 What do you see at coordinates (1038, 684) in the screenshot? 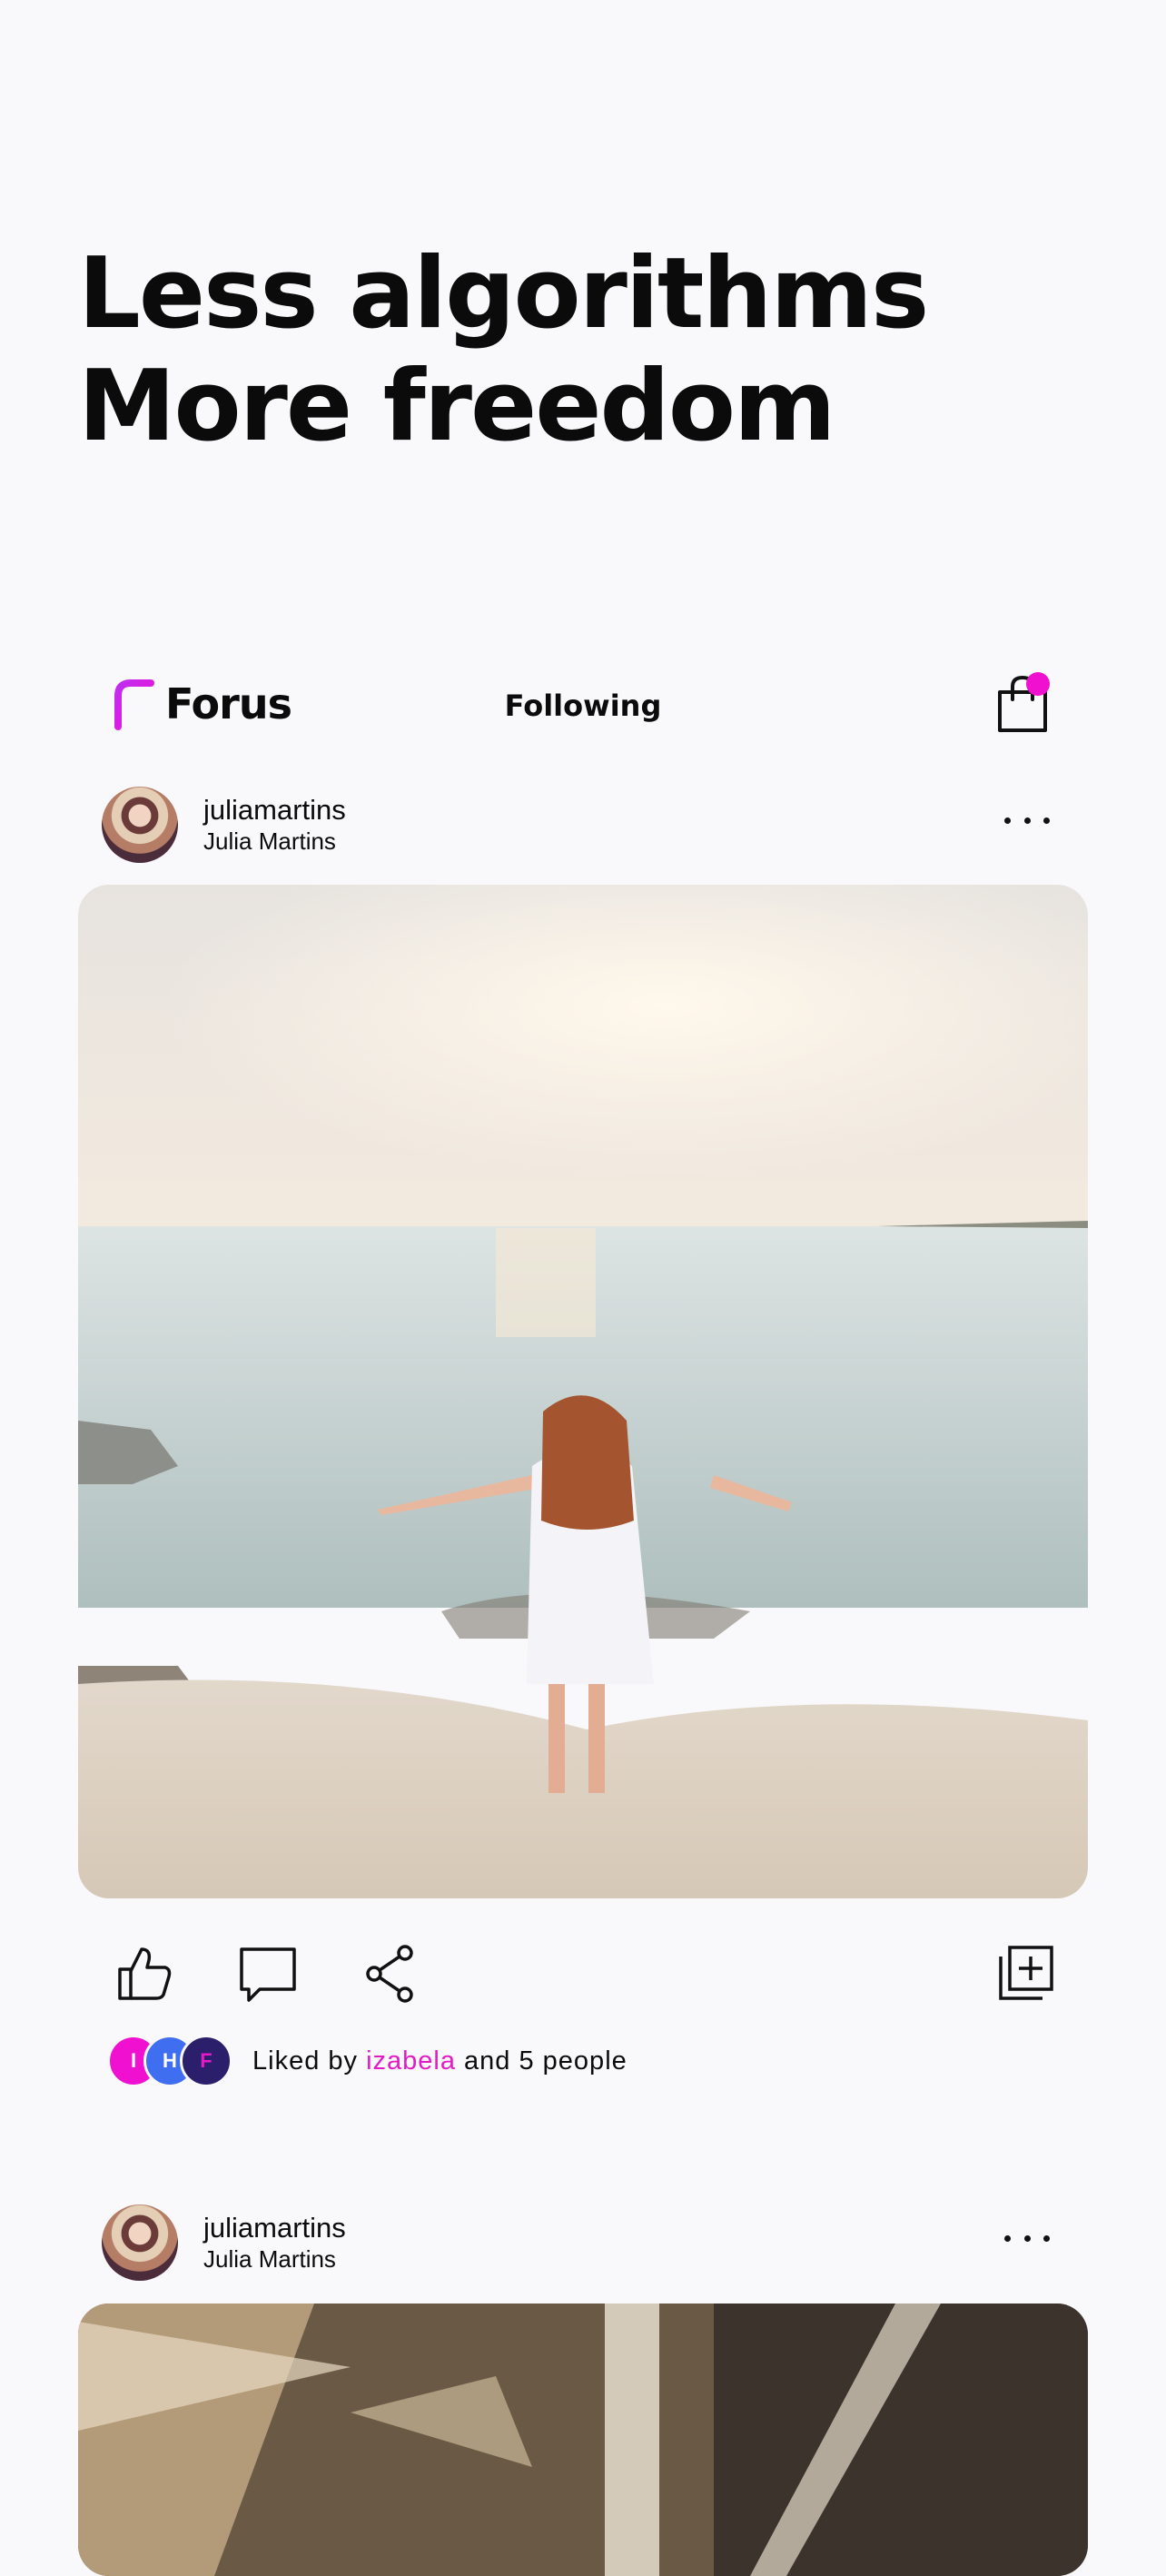
I see `notification-dot` at bounding box center [1038, 684].